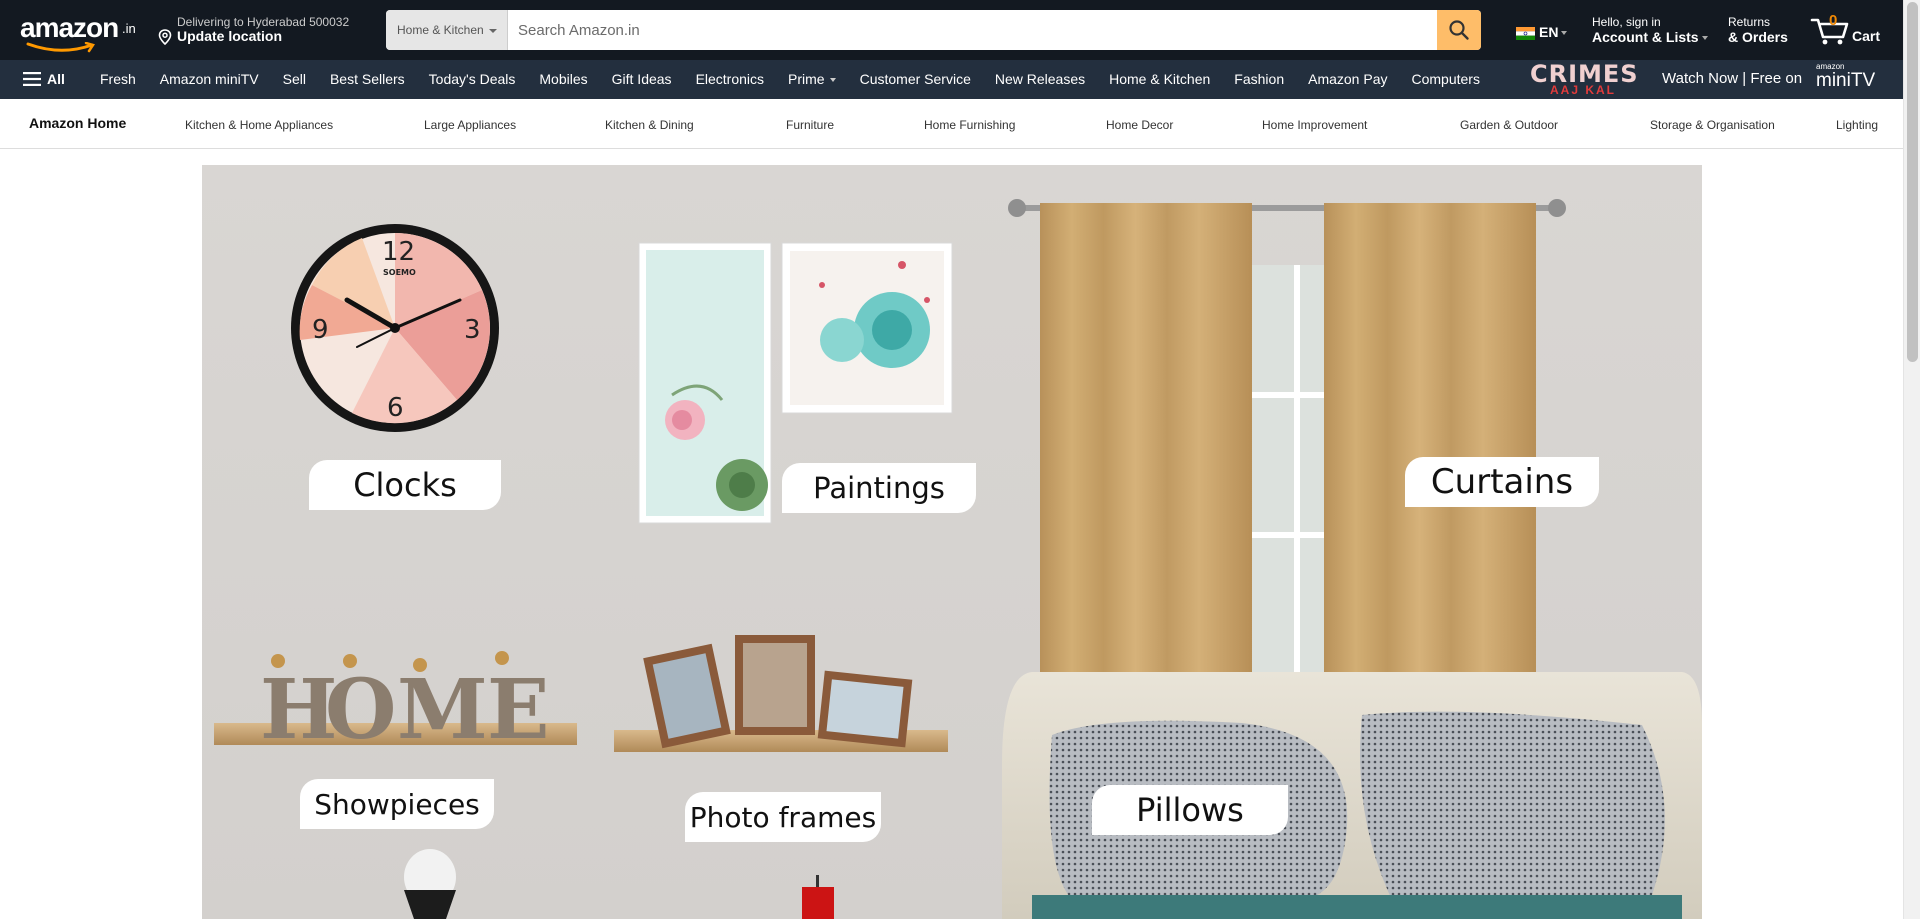  I want to click on returns-label: Returns, so click(1749, 22).